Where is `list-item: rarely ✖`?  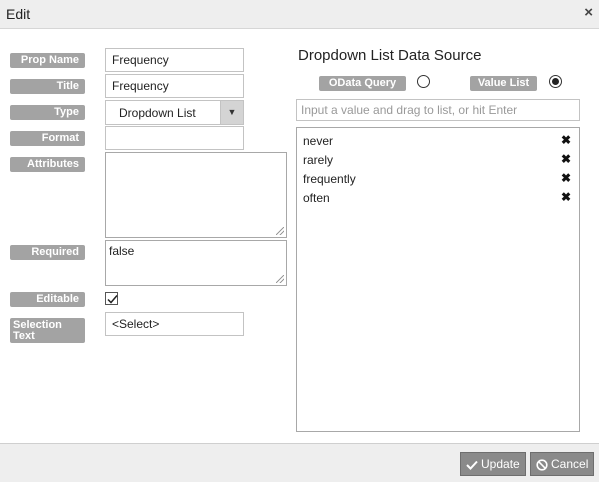
list-item: rarely ✖ is located at coordinates (438, 159).